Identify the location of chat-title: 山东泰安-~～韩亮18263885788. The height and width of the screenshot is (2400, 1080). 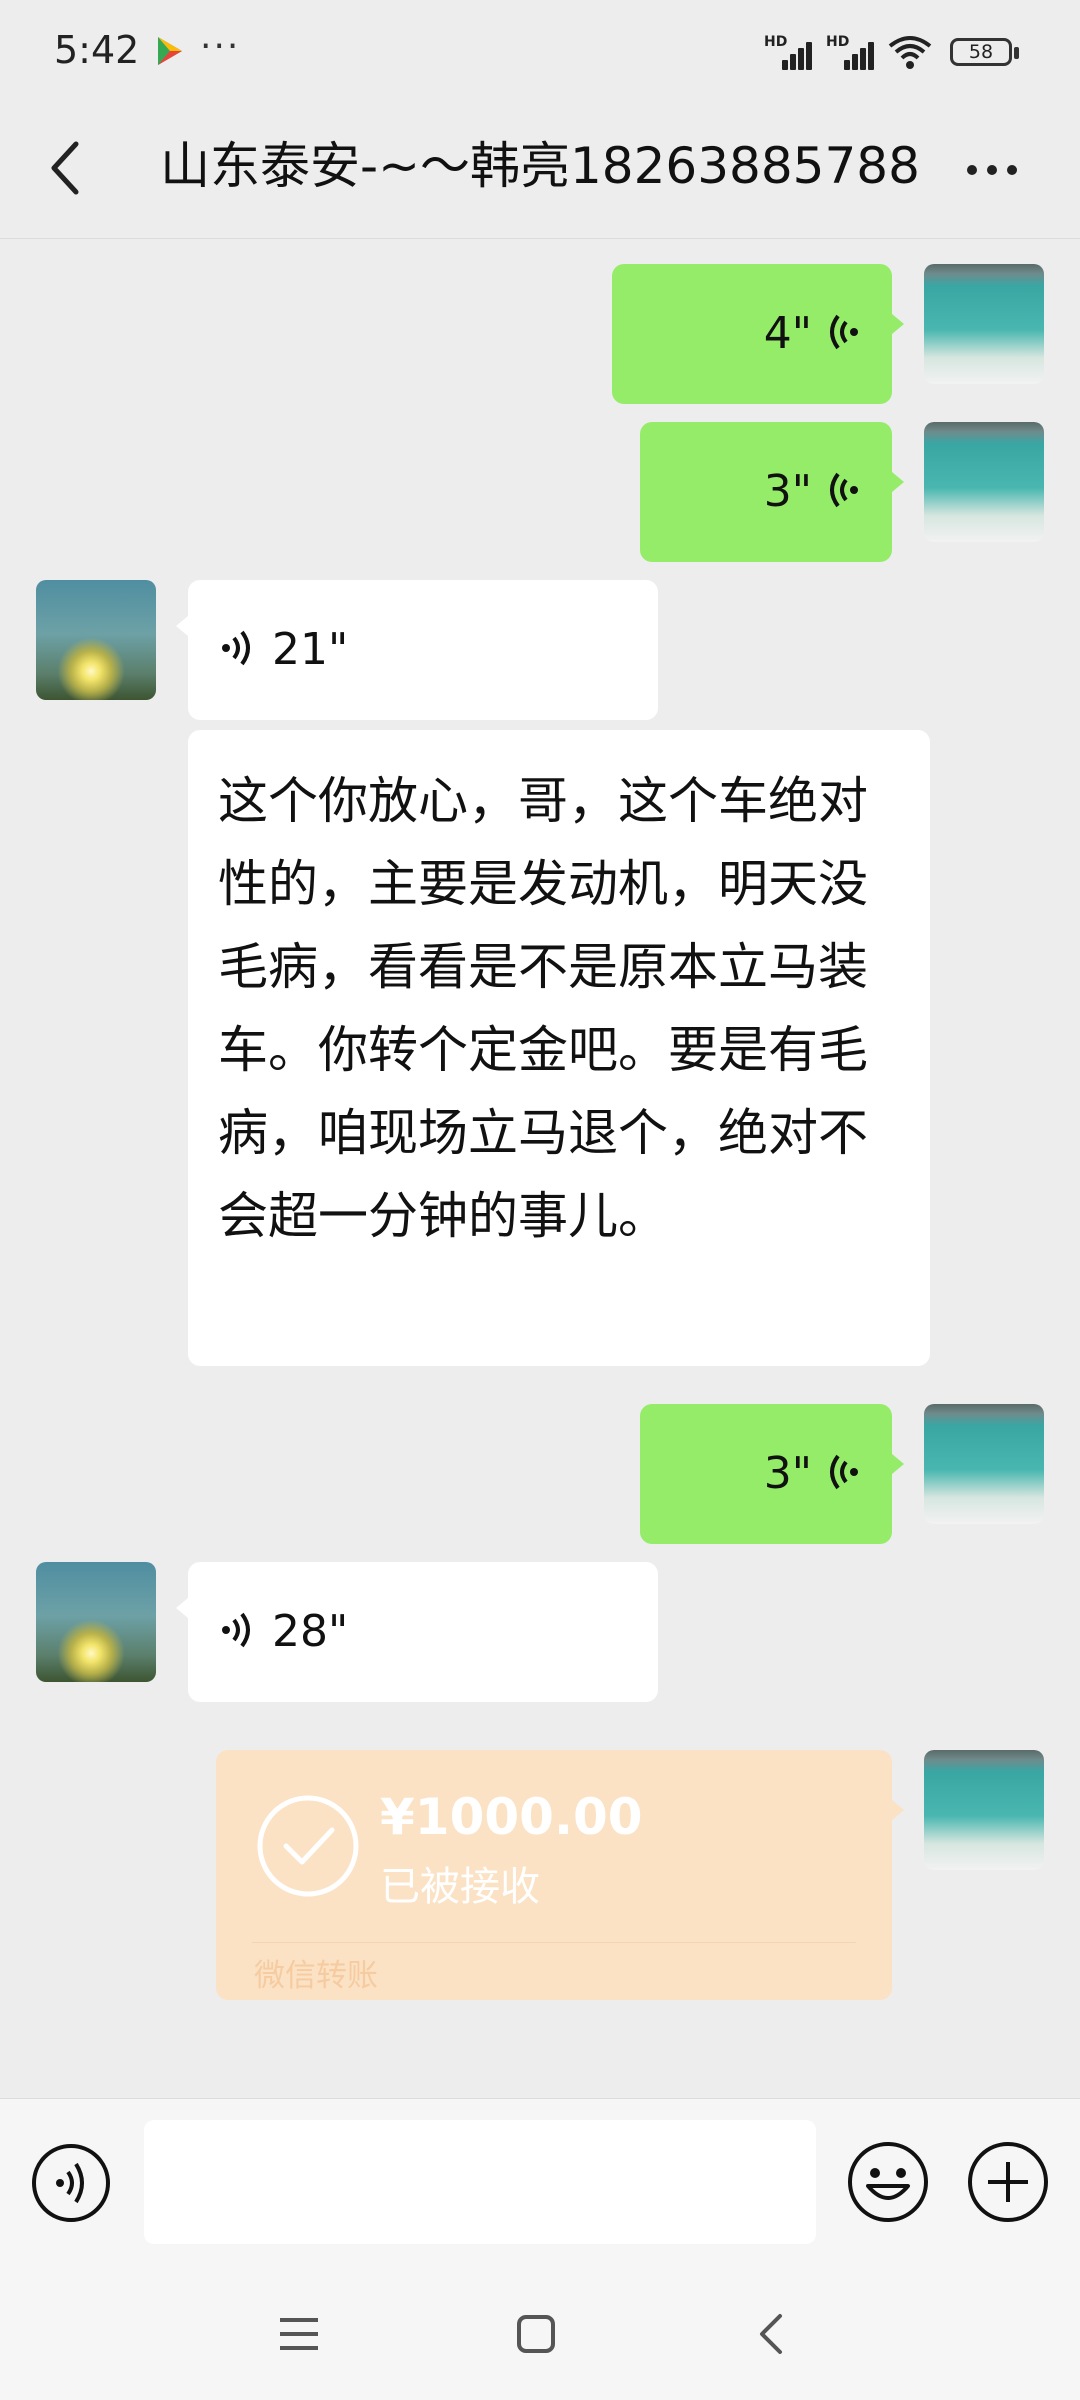
(540, 166).